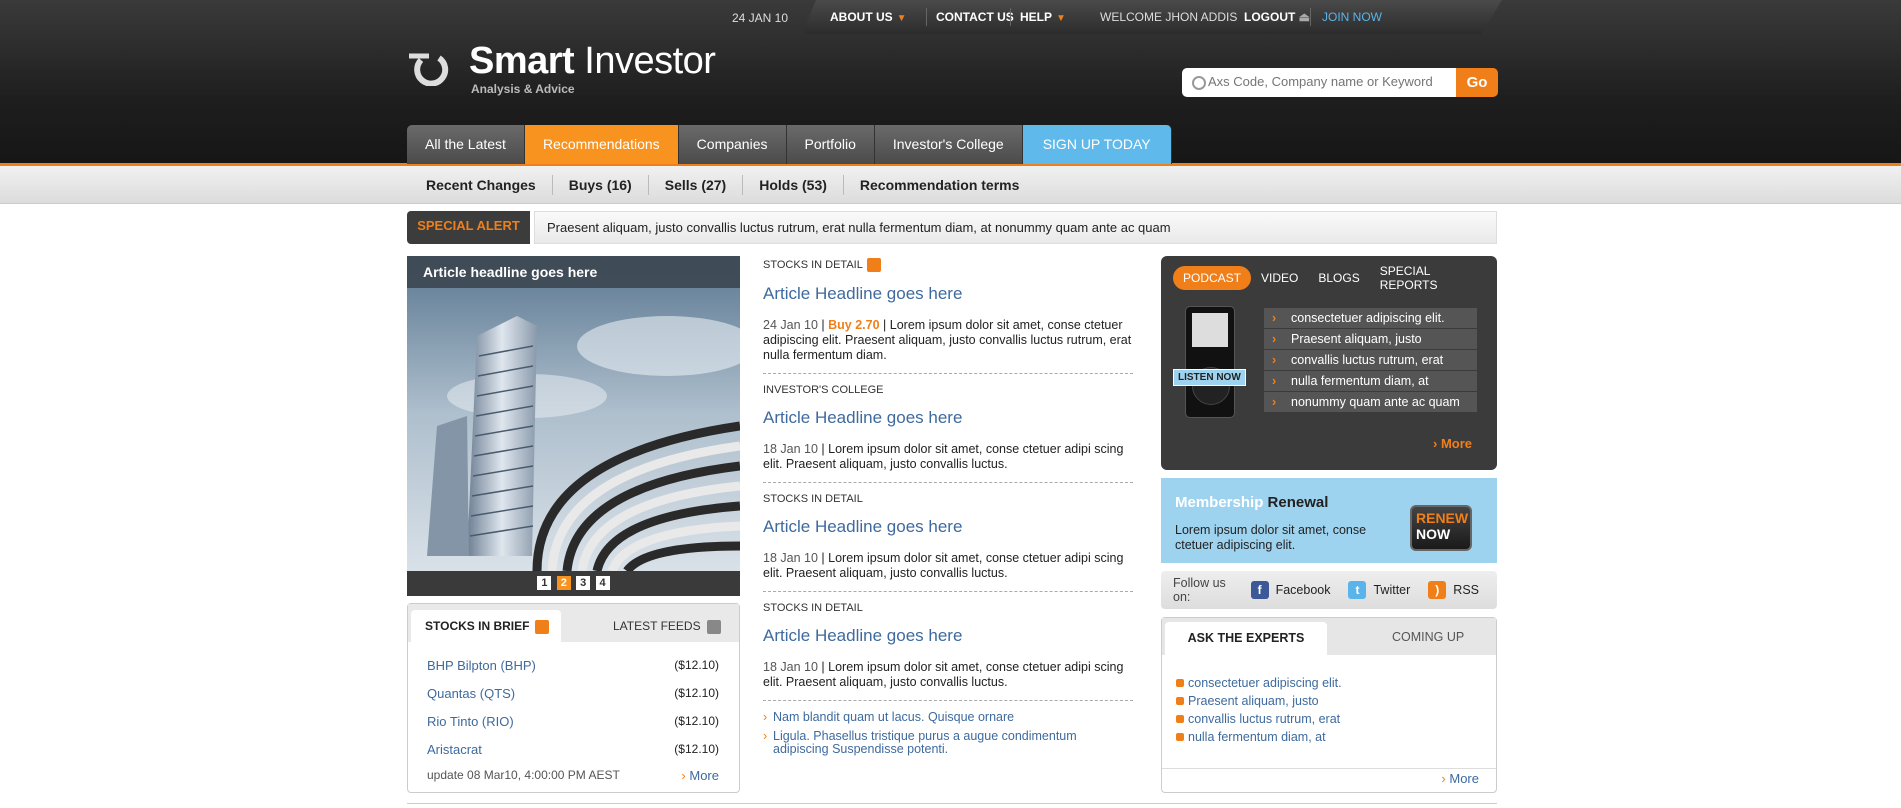 The image size is (1901, 808). What do you see at coordinates (1453, 590) in the screenshot?
I see `rss-link: ) RSS` at bounding box center [1453, 590].